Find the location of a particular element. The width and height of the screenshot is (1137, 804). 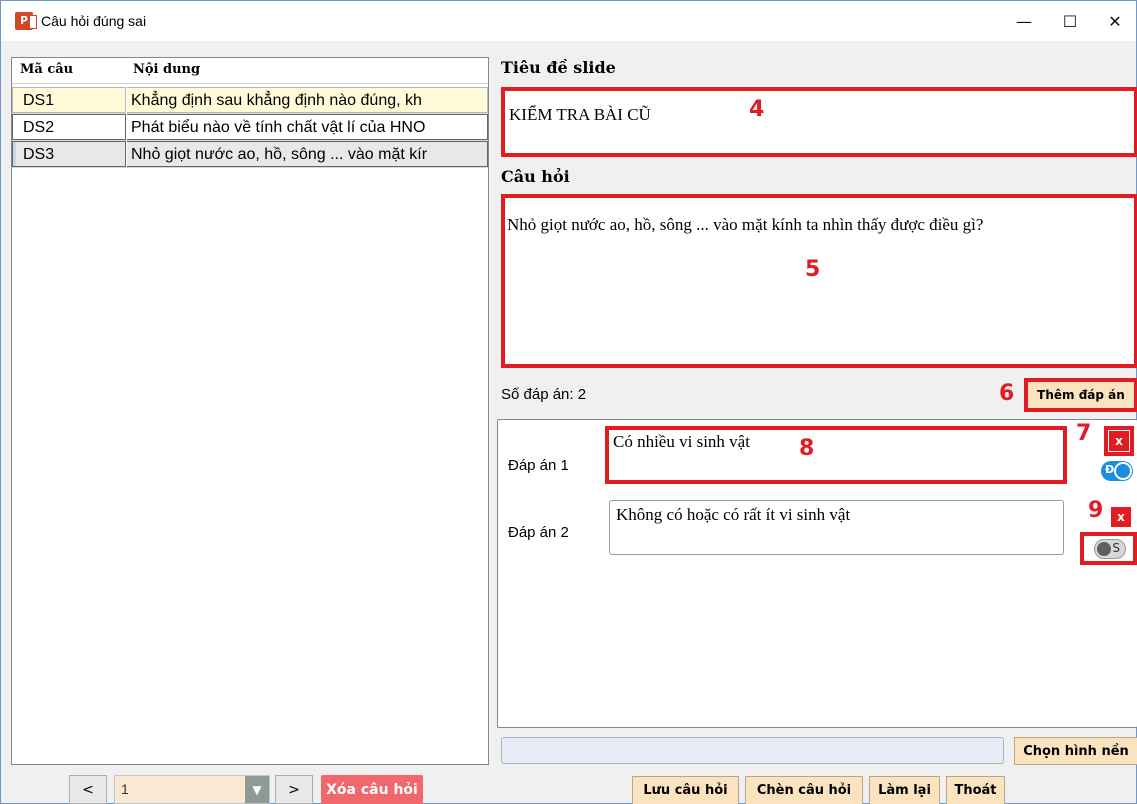

page-select-value: 1 is located at coordinates (125, 789).